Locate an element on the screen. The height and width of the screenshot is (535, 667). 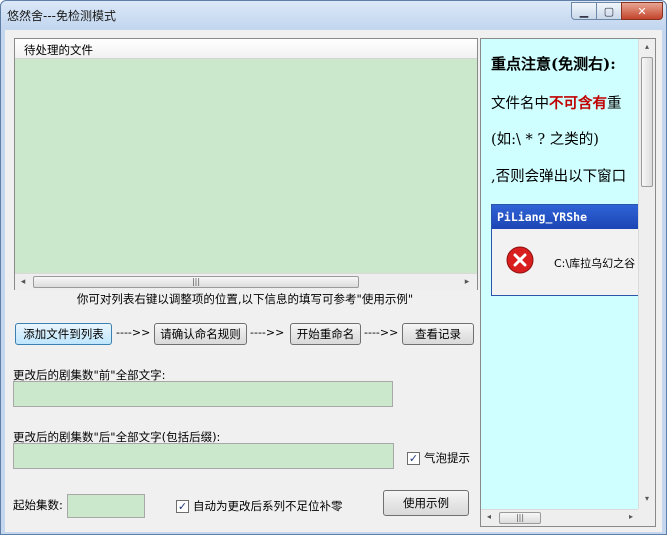
start-number-label: 起始集数: is located at coordinates (38, 505).